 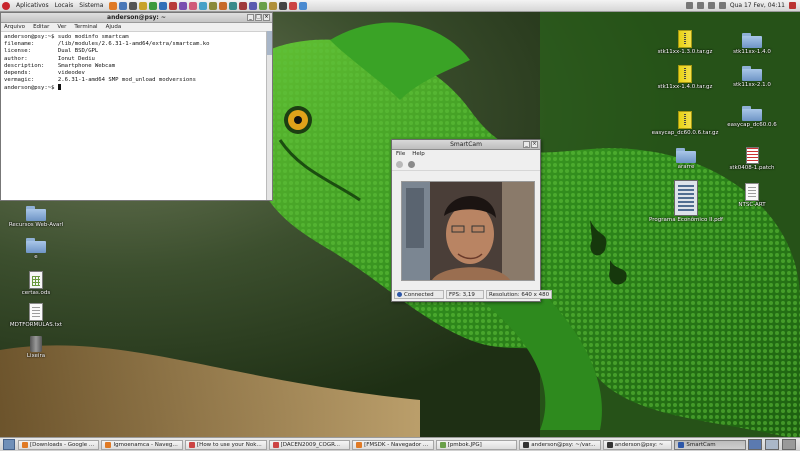 I want to click on network-icon, so click(x=689, y=5).